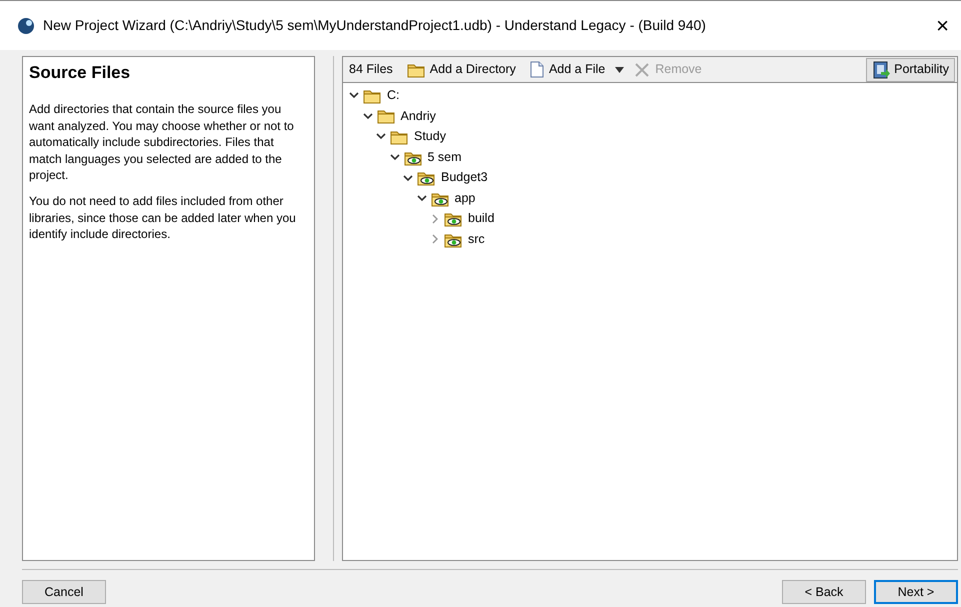 The image size is (961, 607). Describe the element at coordinates (430, 136) in the screenshot. I see `tree-item: Study` at that location.